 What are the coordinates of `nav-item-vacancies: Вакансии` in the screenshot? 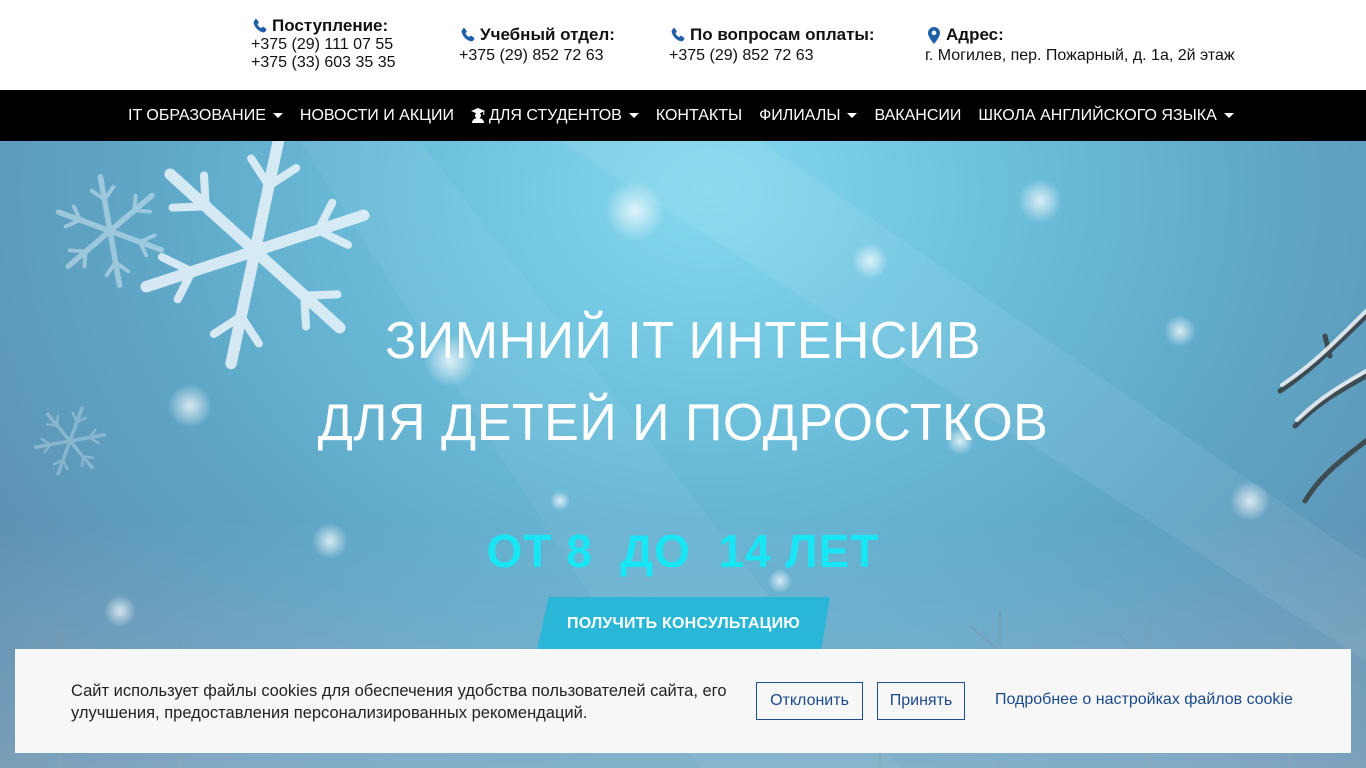 It's located at (917, 116).